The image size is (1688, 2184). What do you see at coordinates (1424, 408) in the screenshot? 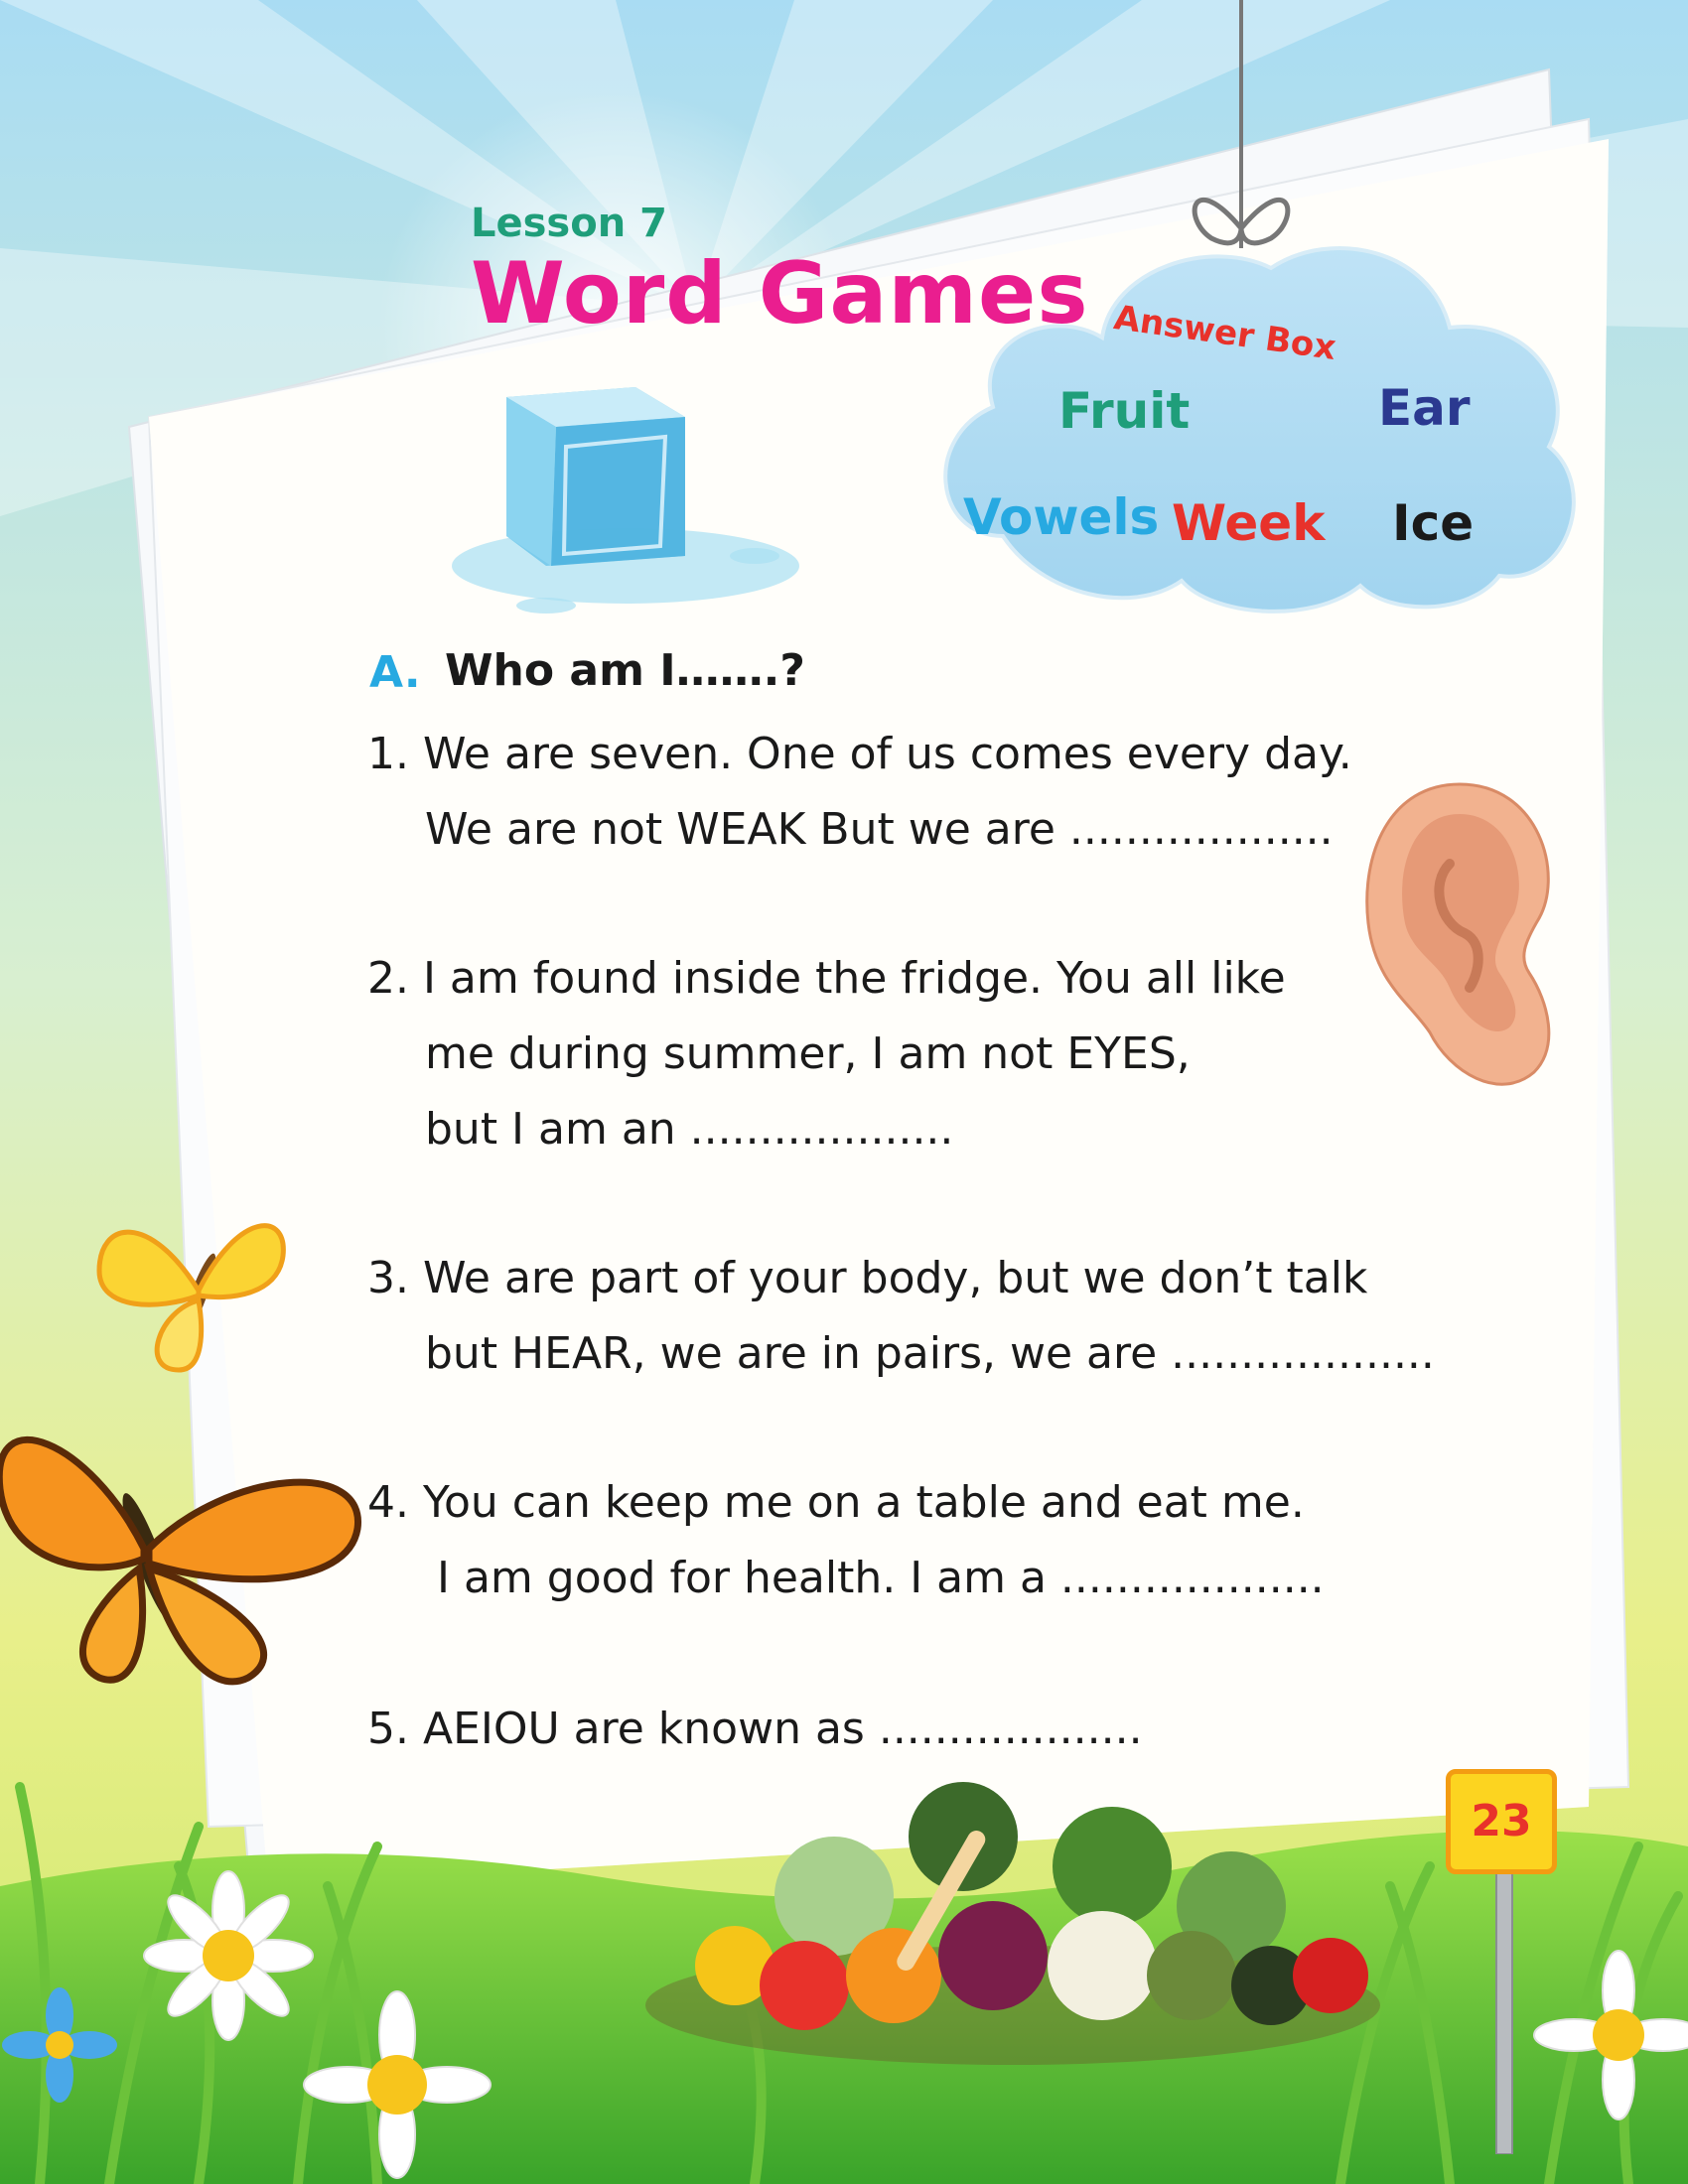
I see `answer-word-ear: Ear` at bounding box center [1424, 408].